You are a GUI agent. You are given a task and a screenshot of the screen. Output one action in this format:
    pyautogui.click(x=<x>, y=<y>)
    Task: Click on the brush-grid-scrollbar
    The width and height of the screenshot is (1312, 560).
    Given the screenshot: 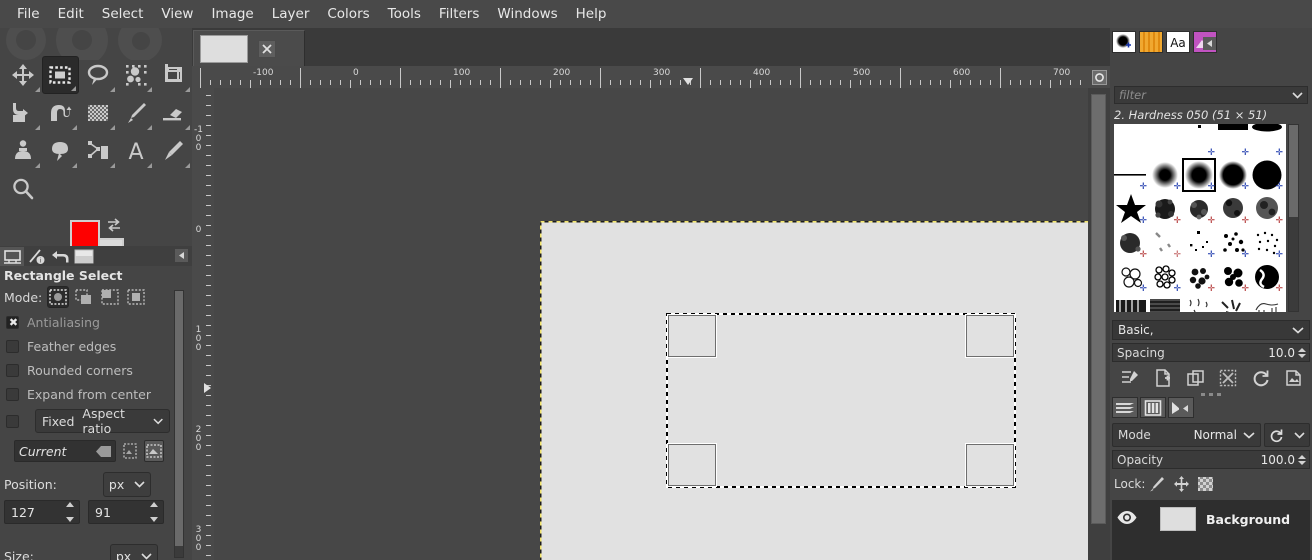 What is the action you would take?
    pyautogui.click(x=1293, y=218)
    